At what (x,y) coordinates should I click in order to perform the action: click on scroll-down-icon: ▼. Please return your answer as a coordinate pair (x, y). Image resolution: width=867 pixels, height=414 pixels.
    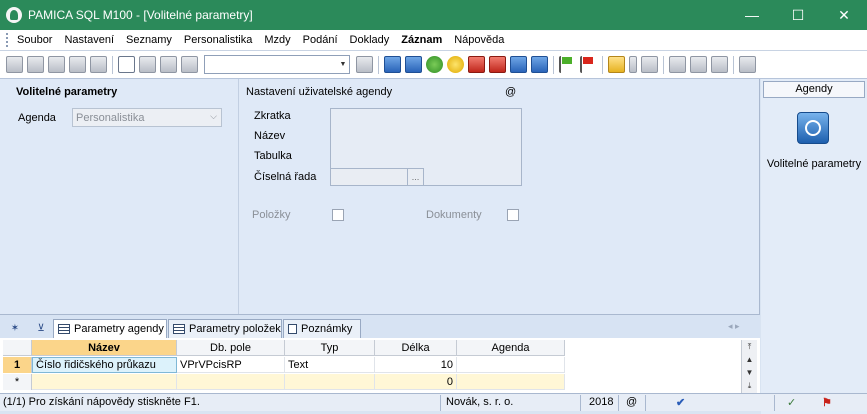
    Looking at the image, I should click on (749, 372).